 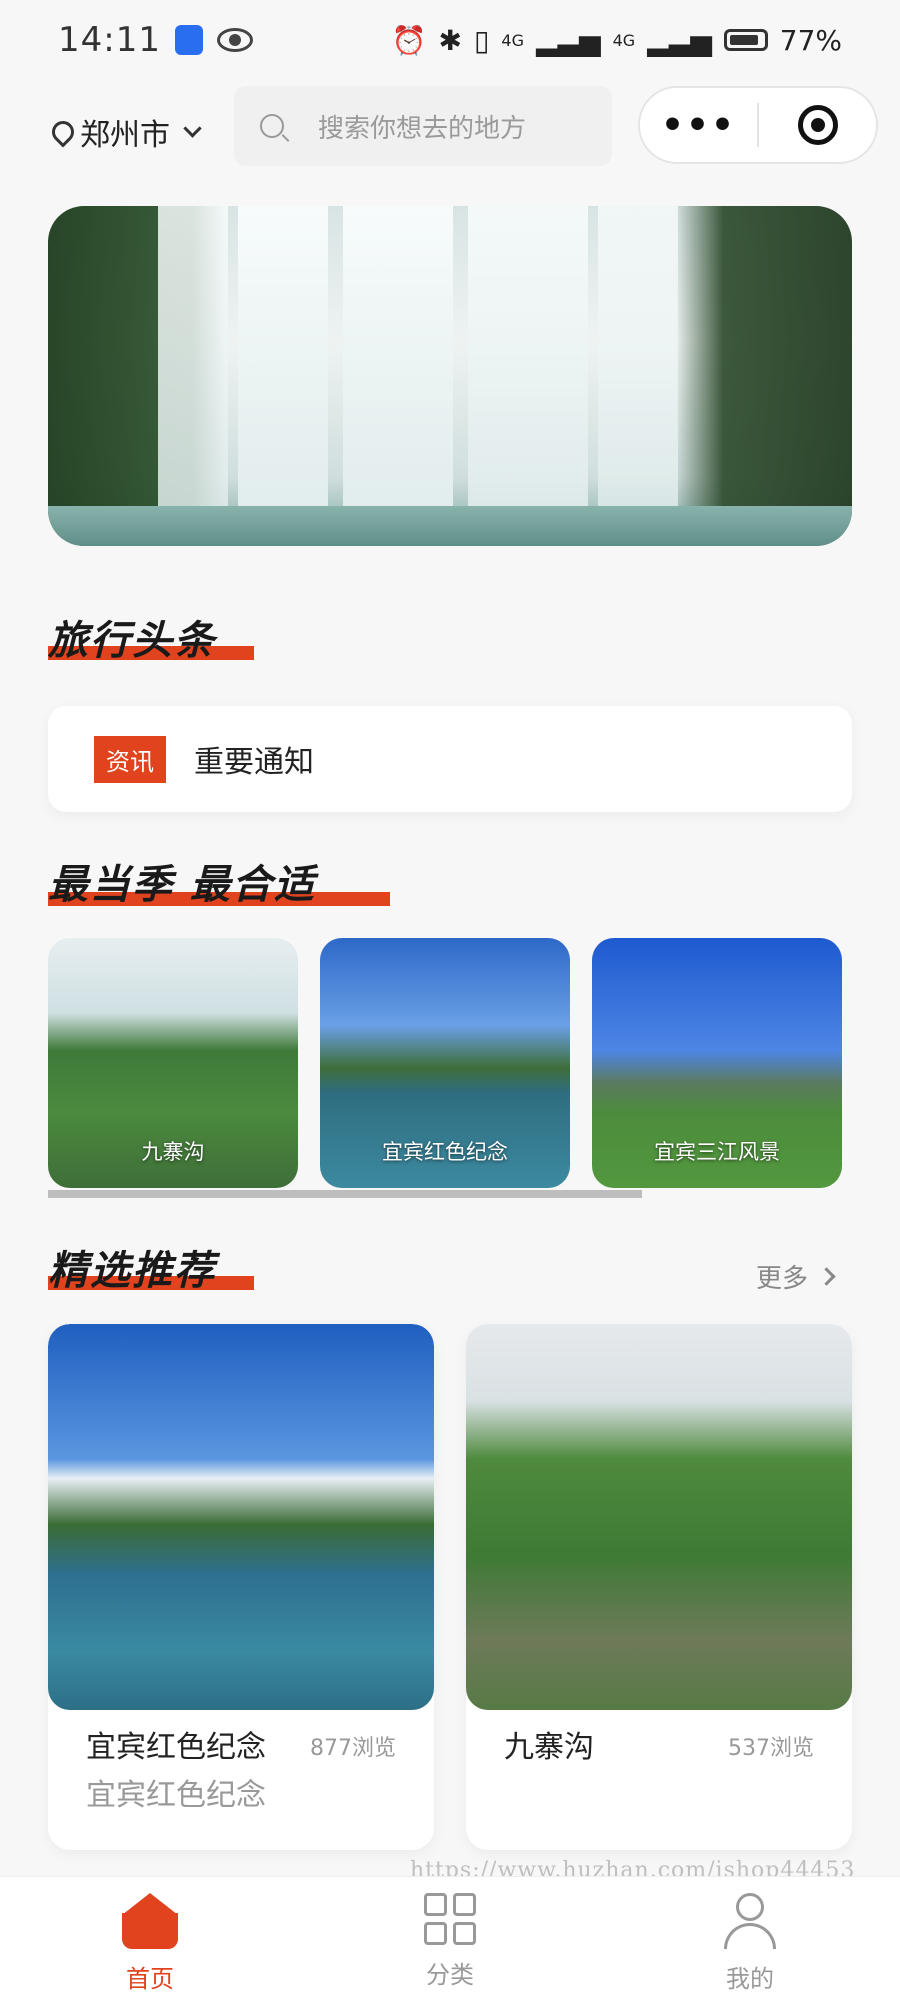 I want to click on city-name: 郑州市, so click(x=125, y=135).